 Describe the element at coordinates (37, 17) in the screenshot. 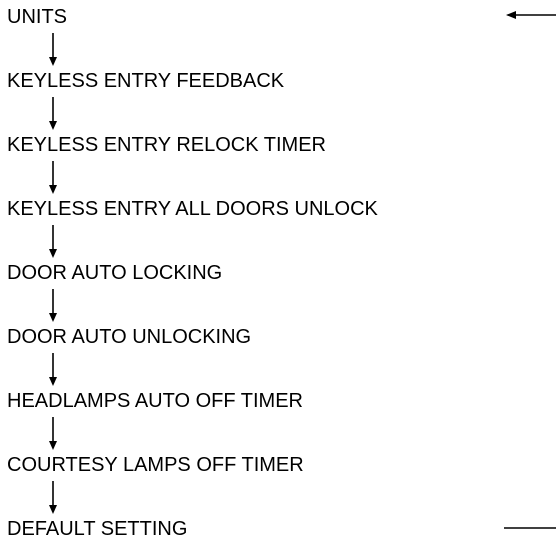

I see `step-label-units: UNITS` at that location.